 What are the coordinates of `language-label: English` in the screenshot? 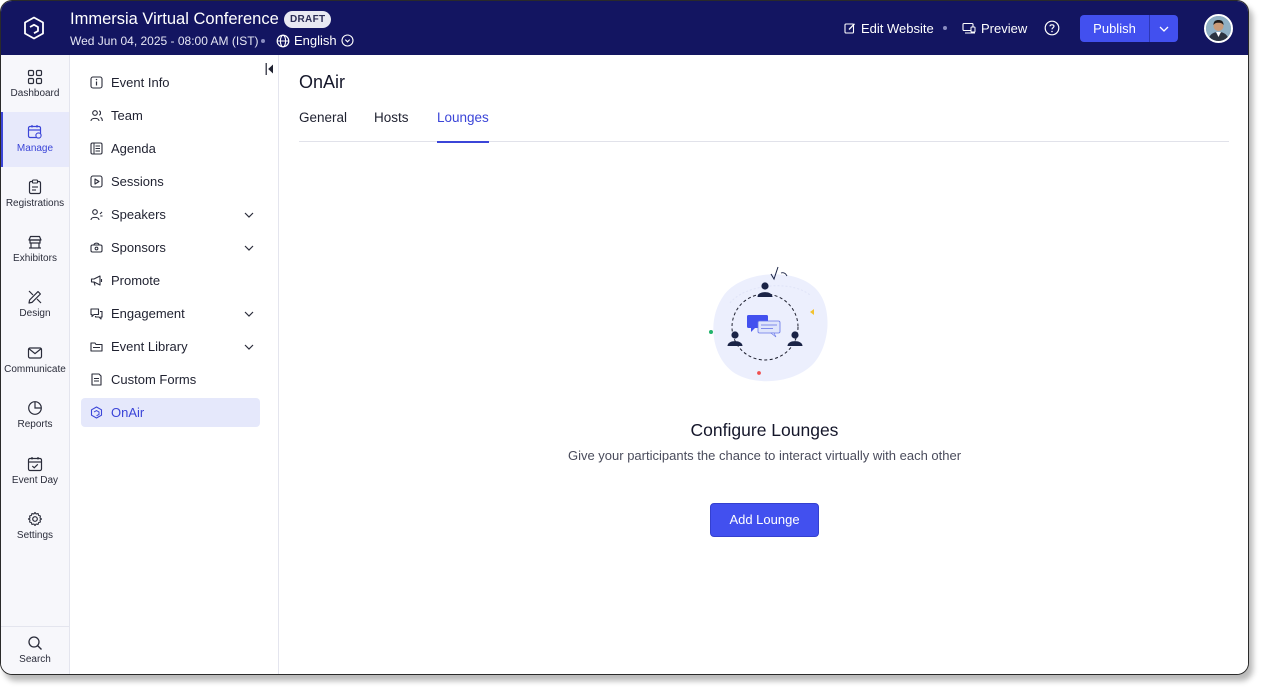 It's located at (315, 40).